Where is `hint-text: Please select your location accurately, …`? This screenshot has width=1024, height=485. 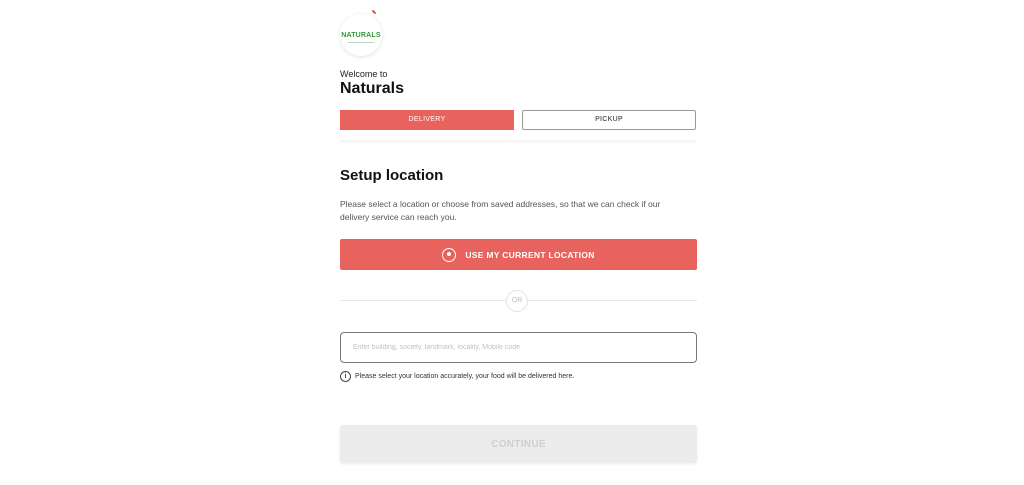
hint-text: Please select your location accurately, … is located at coordinates (465, 376).